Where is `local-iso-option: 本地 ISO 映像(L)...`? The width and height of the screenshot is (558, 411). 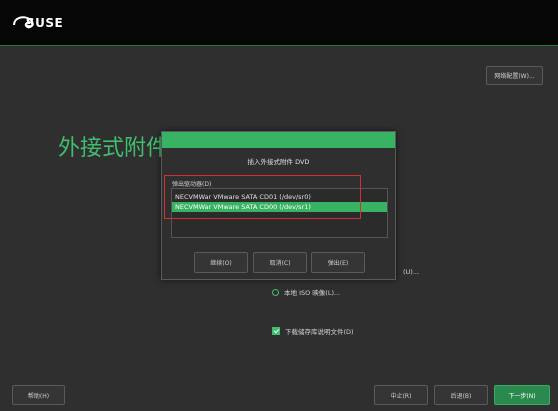 local-iso-option: 本地 ISO 映像(L)... is located at coordinates (306, 292).